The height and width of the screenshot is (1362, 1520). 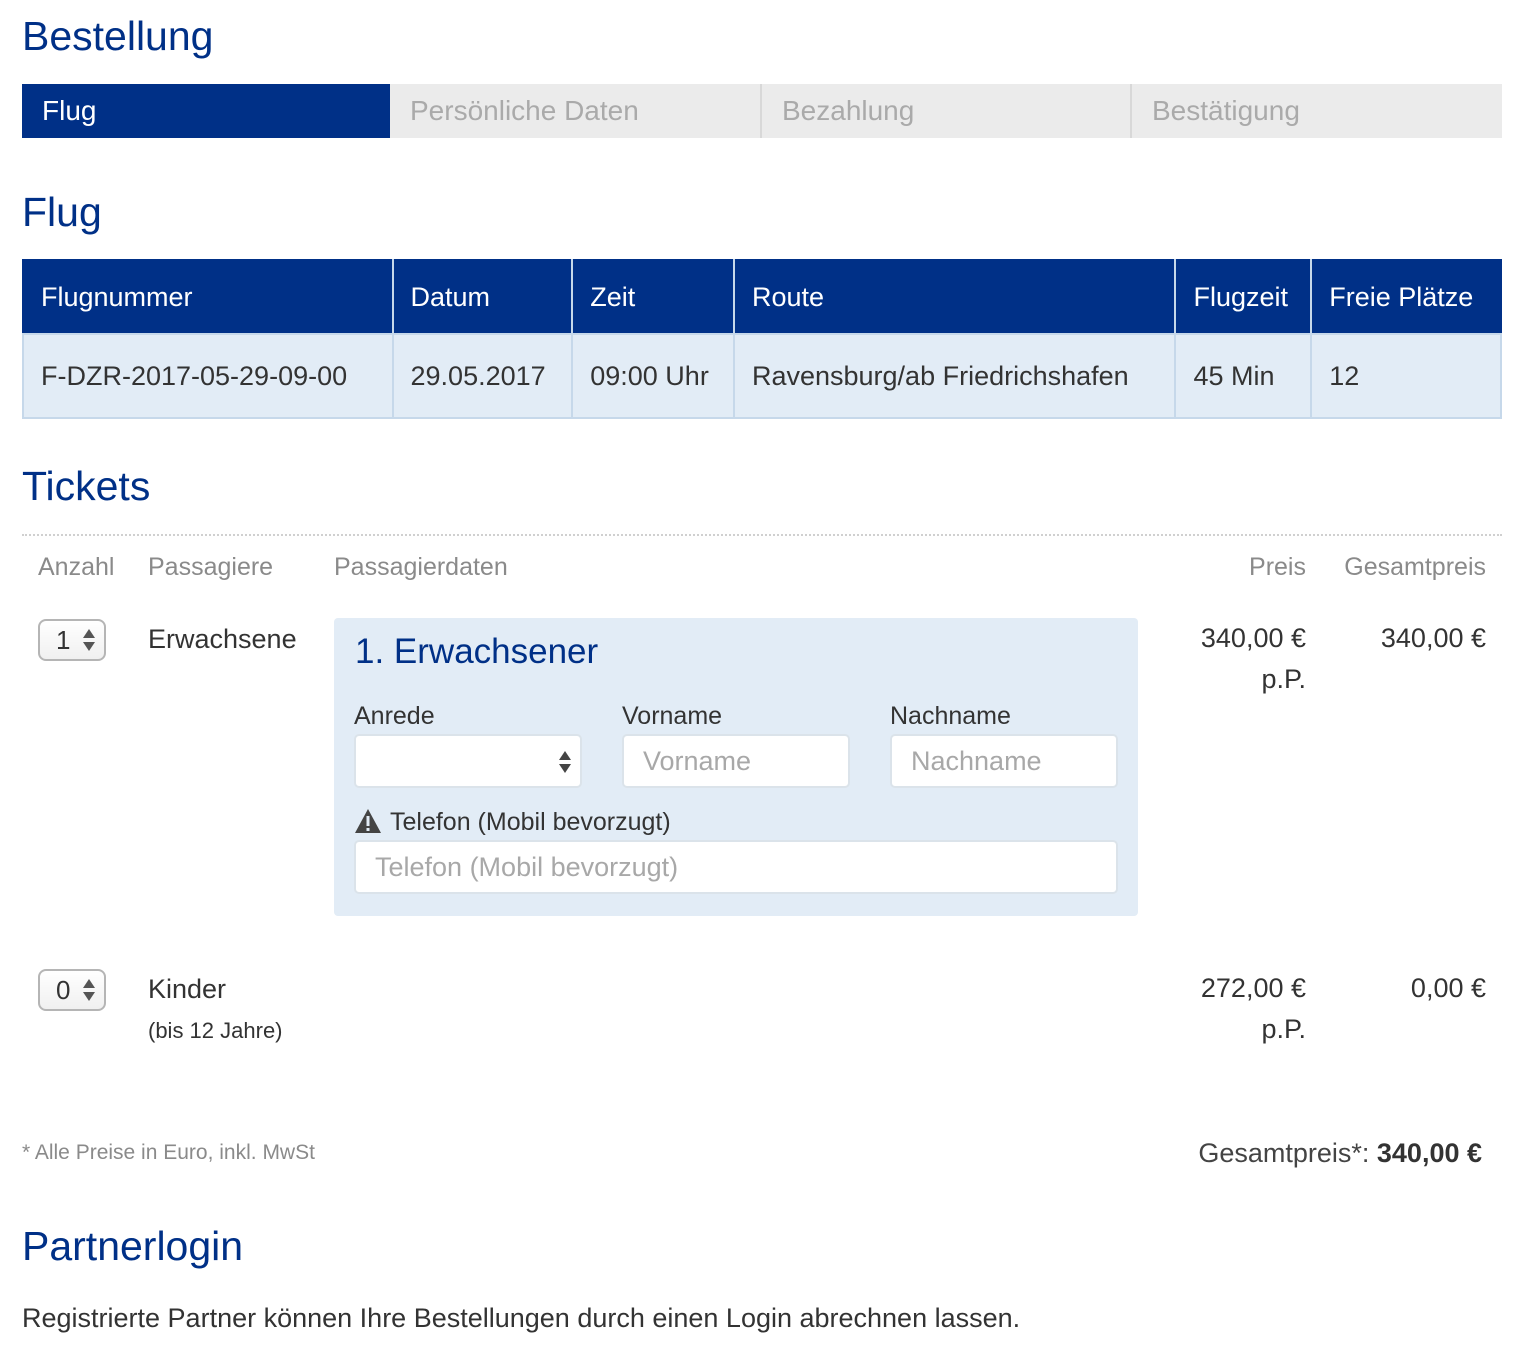 I want to click on salutation-select, so click(x=468, y=761).